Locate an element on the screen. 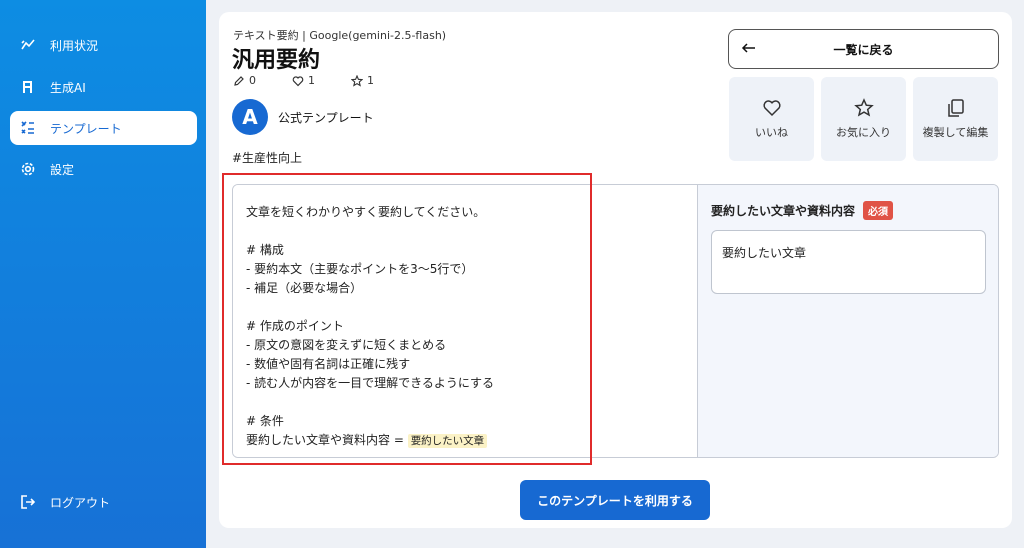 The image size is (1024, 548). sidebar-item-settings: 設定 is located at coordinates (103, 169).